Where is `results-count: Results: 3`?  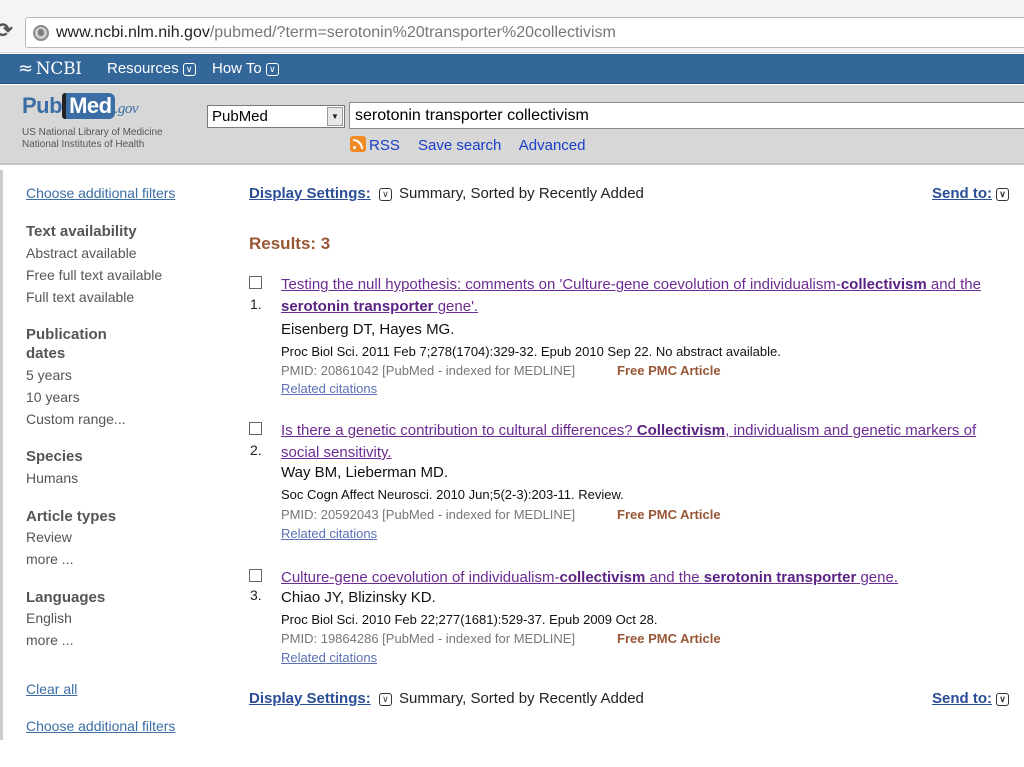 results-count: Results: 3 is located at coordinates (290, 243).